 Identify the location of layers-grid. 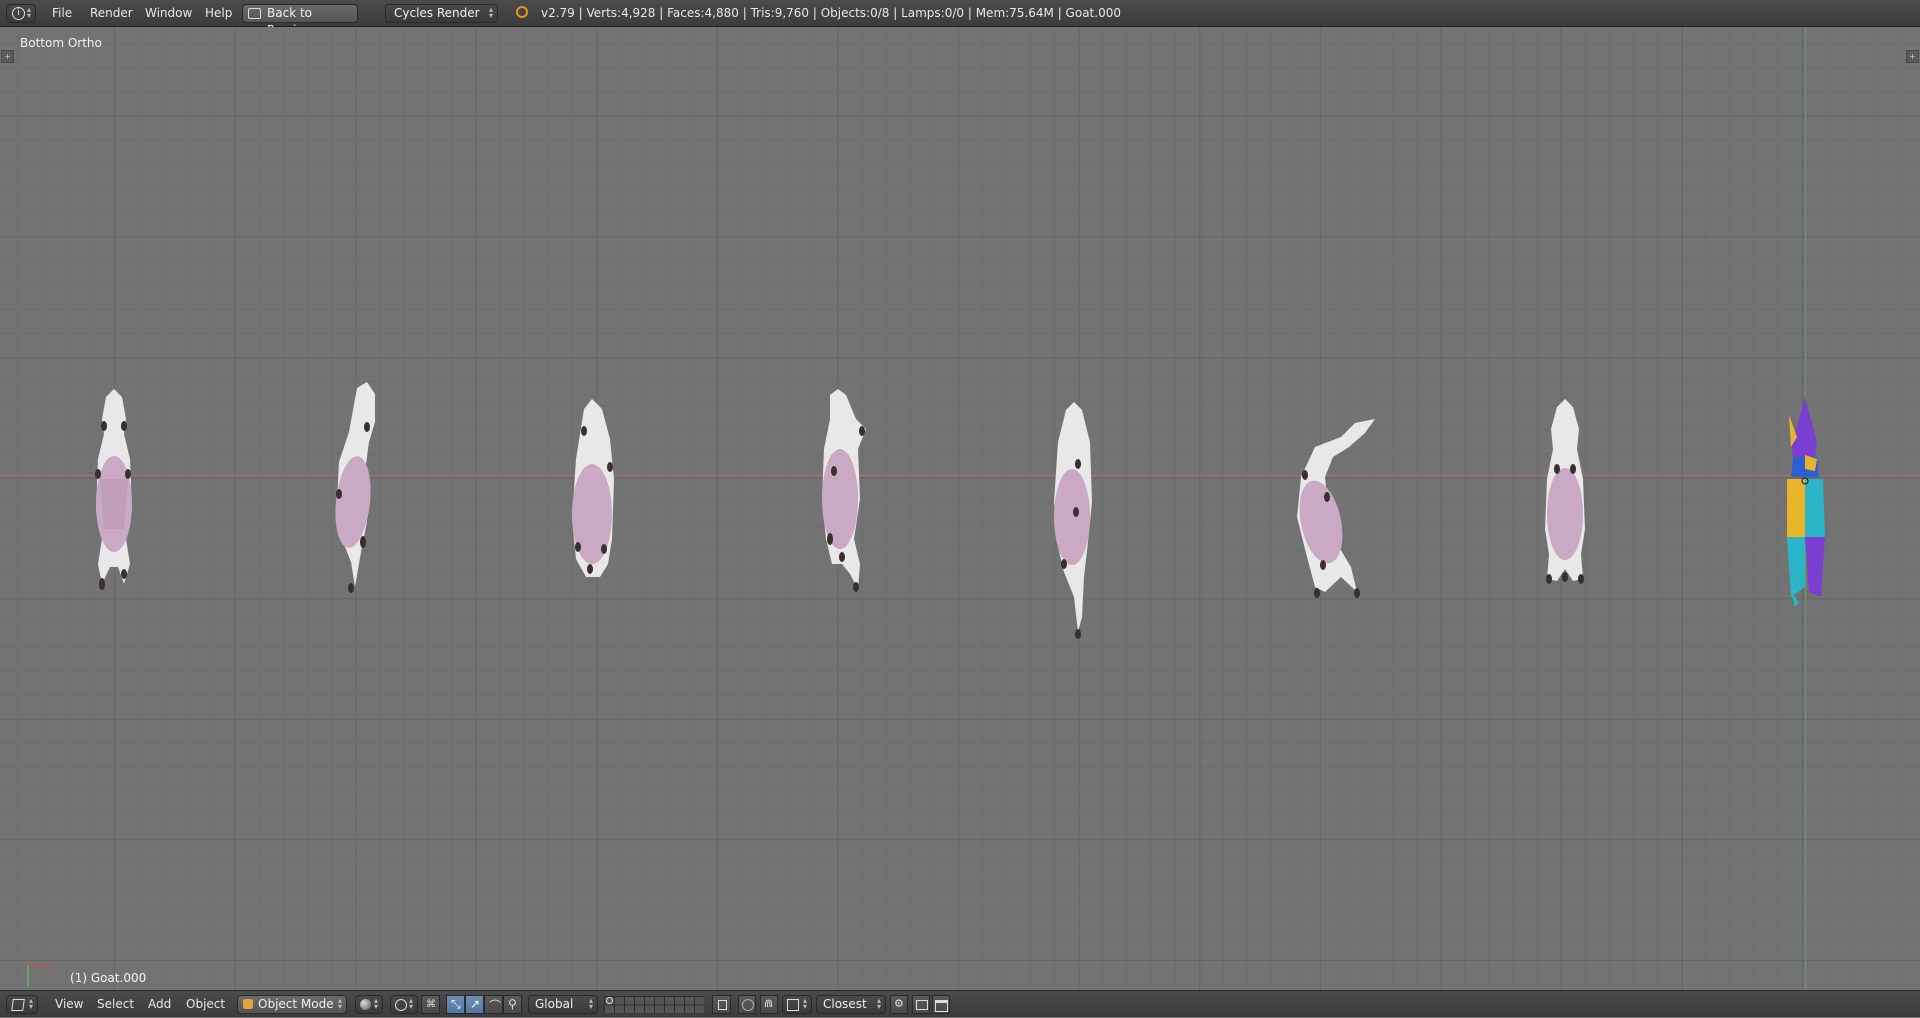
(654, 1004).